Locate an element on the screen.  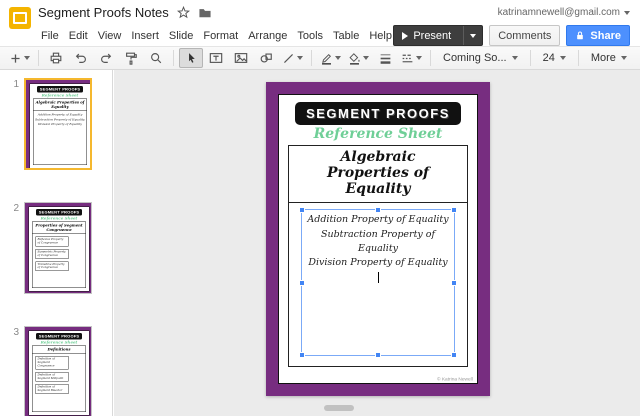
thumb-heading: Algebraic Properties of Equality is located at coordinates (60, 105).